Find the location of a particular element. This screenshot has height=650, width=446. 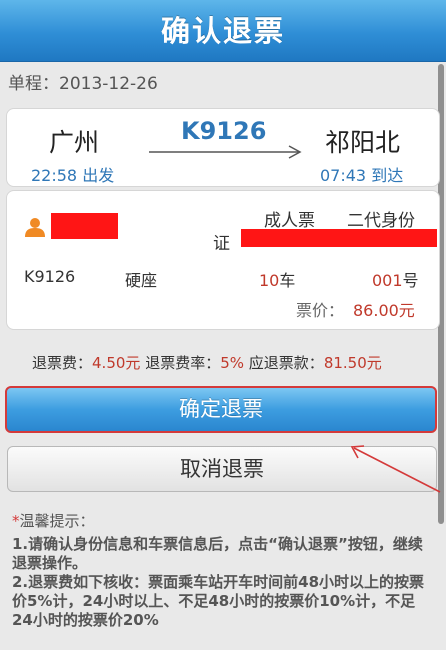

route-card: 广州 K9126 祁阳北 22:58 出发 07:43 到达 is located at coordinates (223, 147).